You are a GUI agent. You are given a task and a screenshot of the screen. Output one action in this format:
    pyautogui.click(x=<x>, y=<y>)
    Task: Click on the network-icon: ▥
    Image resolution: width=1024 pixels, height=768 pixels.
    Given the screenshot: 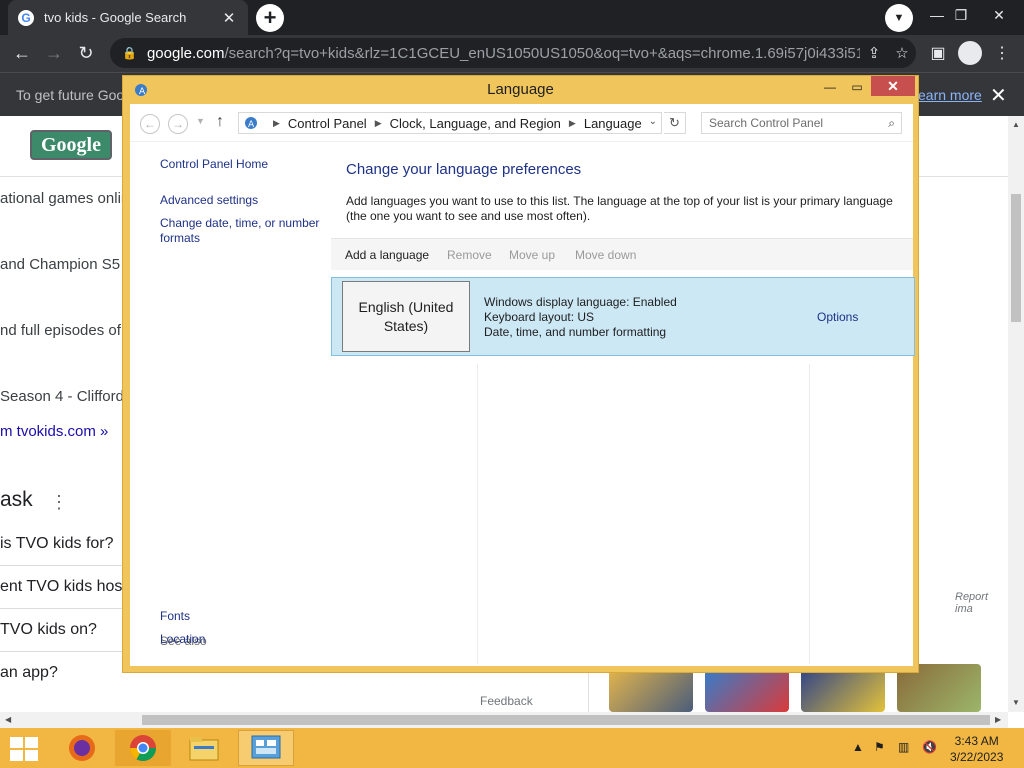 What is the action you would take?
    pyautogui.click(x=903, y=747)
    